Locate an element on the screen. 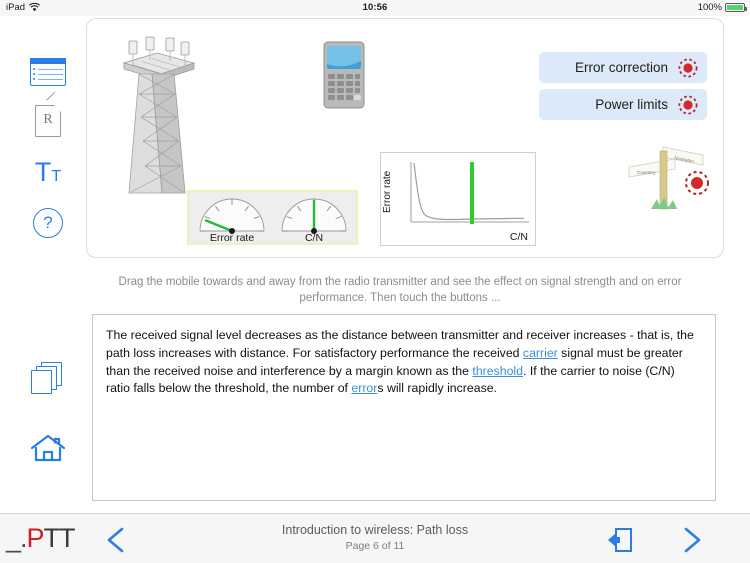 This screenshot has height=563, width=750. sidebar-item-pages is located at coordinates (48, 378).